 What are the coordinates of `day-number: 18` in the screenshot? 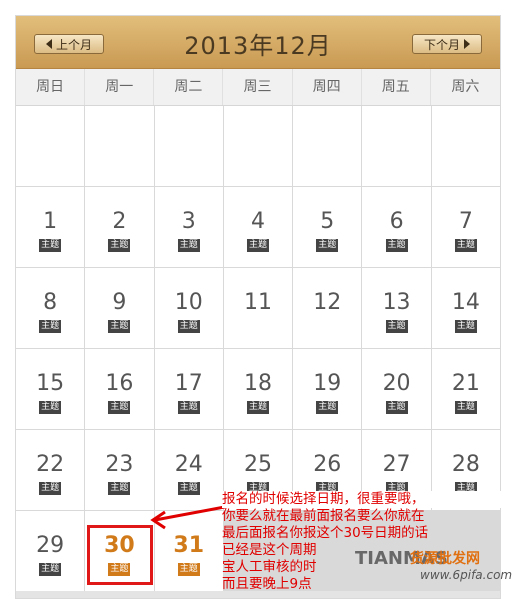 It's located at (257, 383).